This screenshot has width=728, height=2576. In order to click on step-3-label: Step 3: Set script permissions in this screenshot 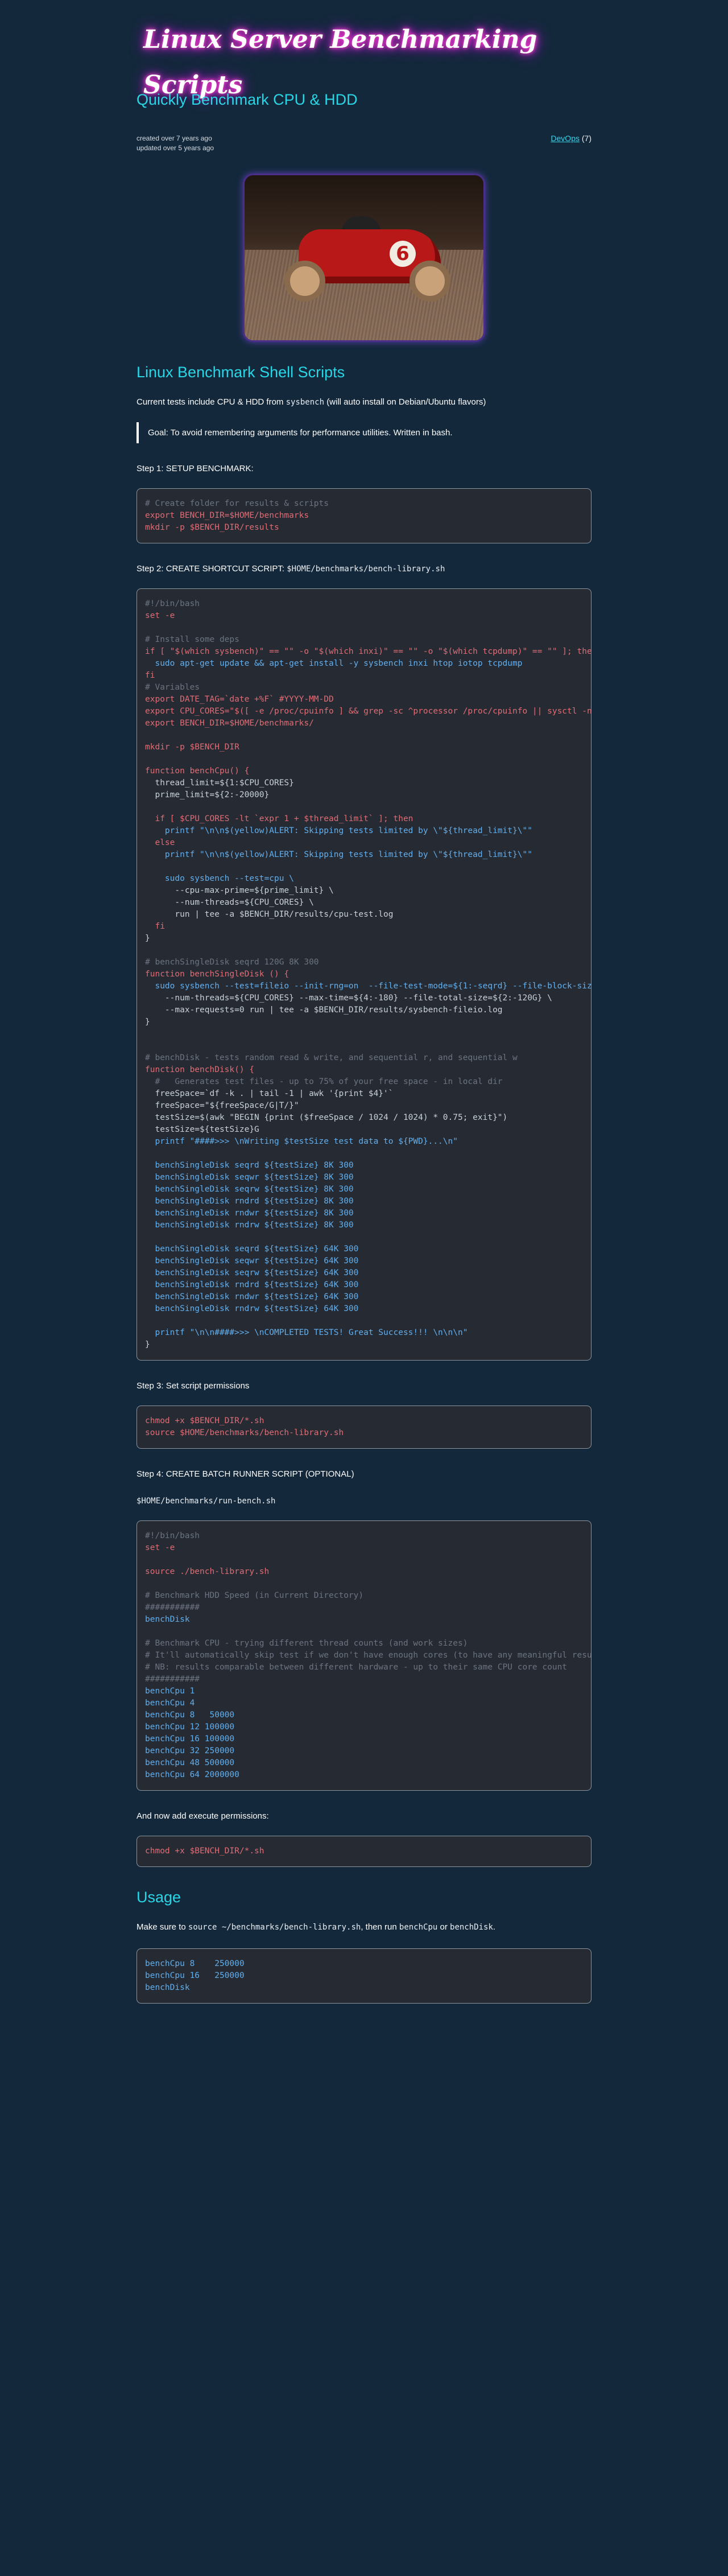, I will do `click(193, 1386)`.